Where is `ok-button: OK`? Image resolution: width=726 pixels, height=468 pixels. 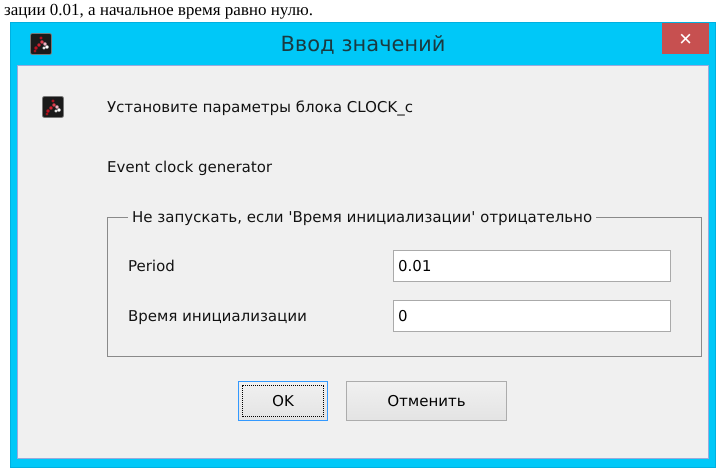
ok-button: OK is located at coordinates (283, 401).